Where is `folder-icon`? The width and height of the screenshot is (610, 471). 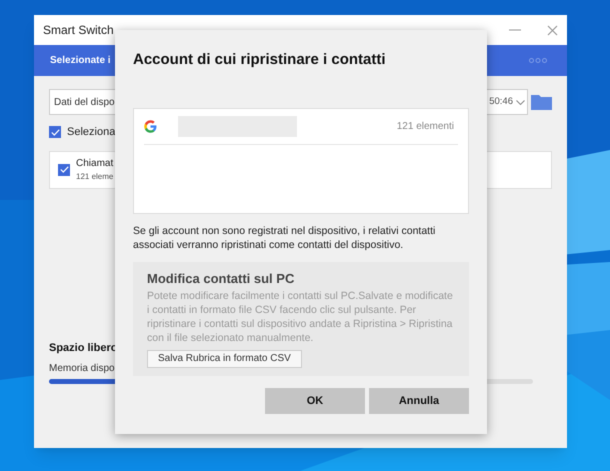 folder-icon is located at coordinates (541, 102).